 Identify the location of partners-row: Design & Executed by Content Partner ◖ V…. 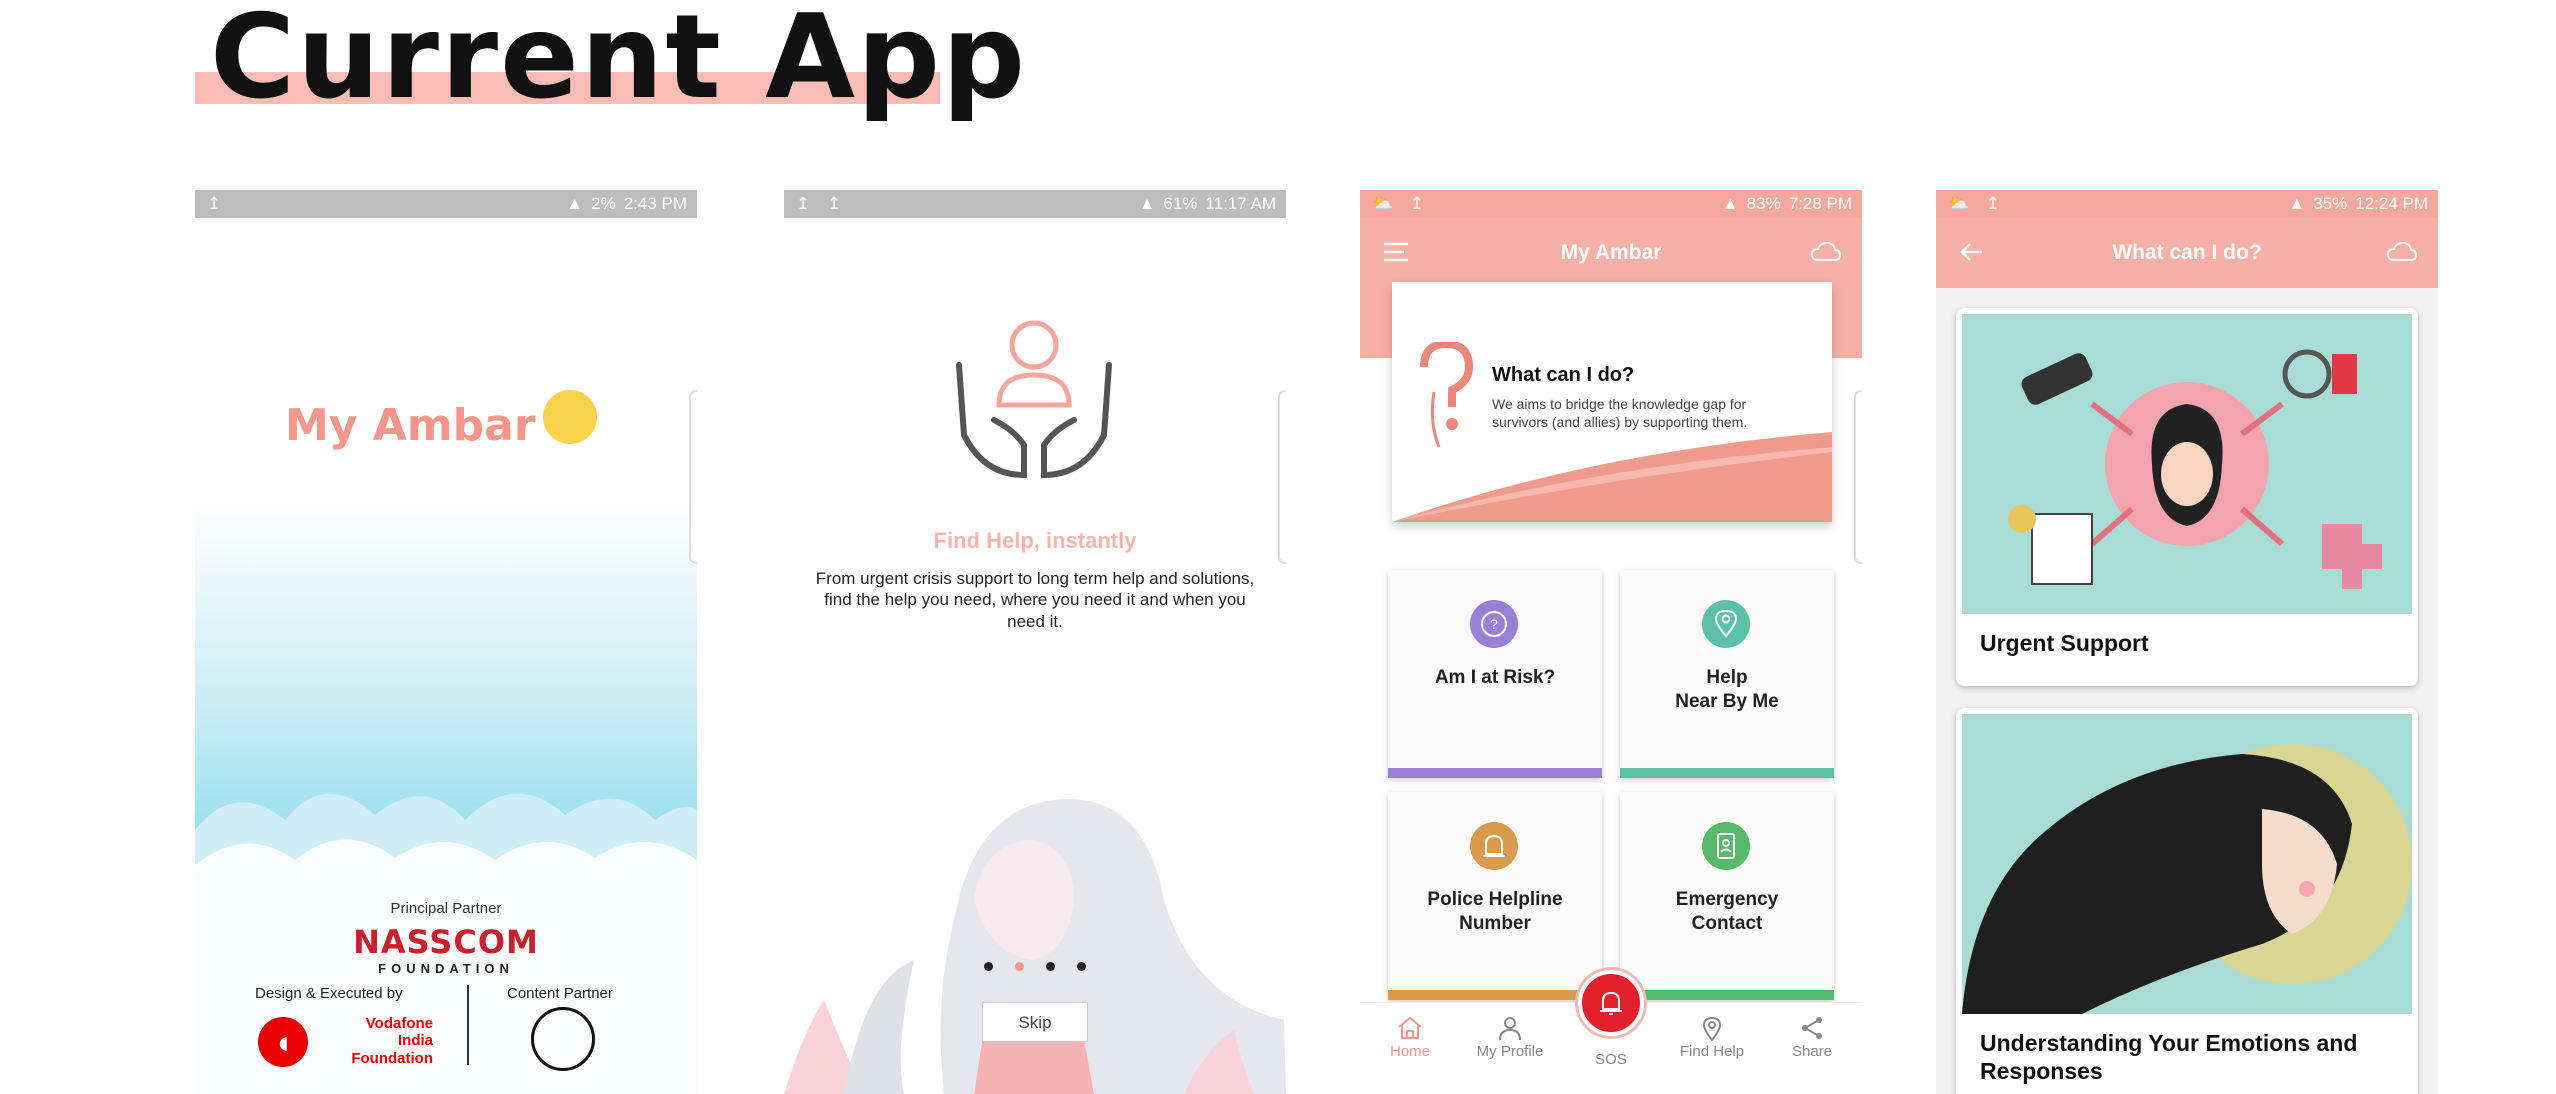
(446, 1039).